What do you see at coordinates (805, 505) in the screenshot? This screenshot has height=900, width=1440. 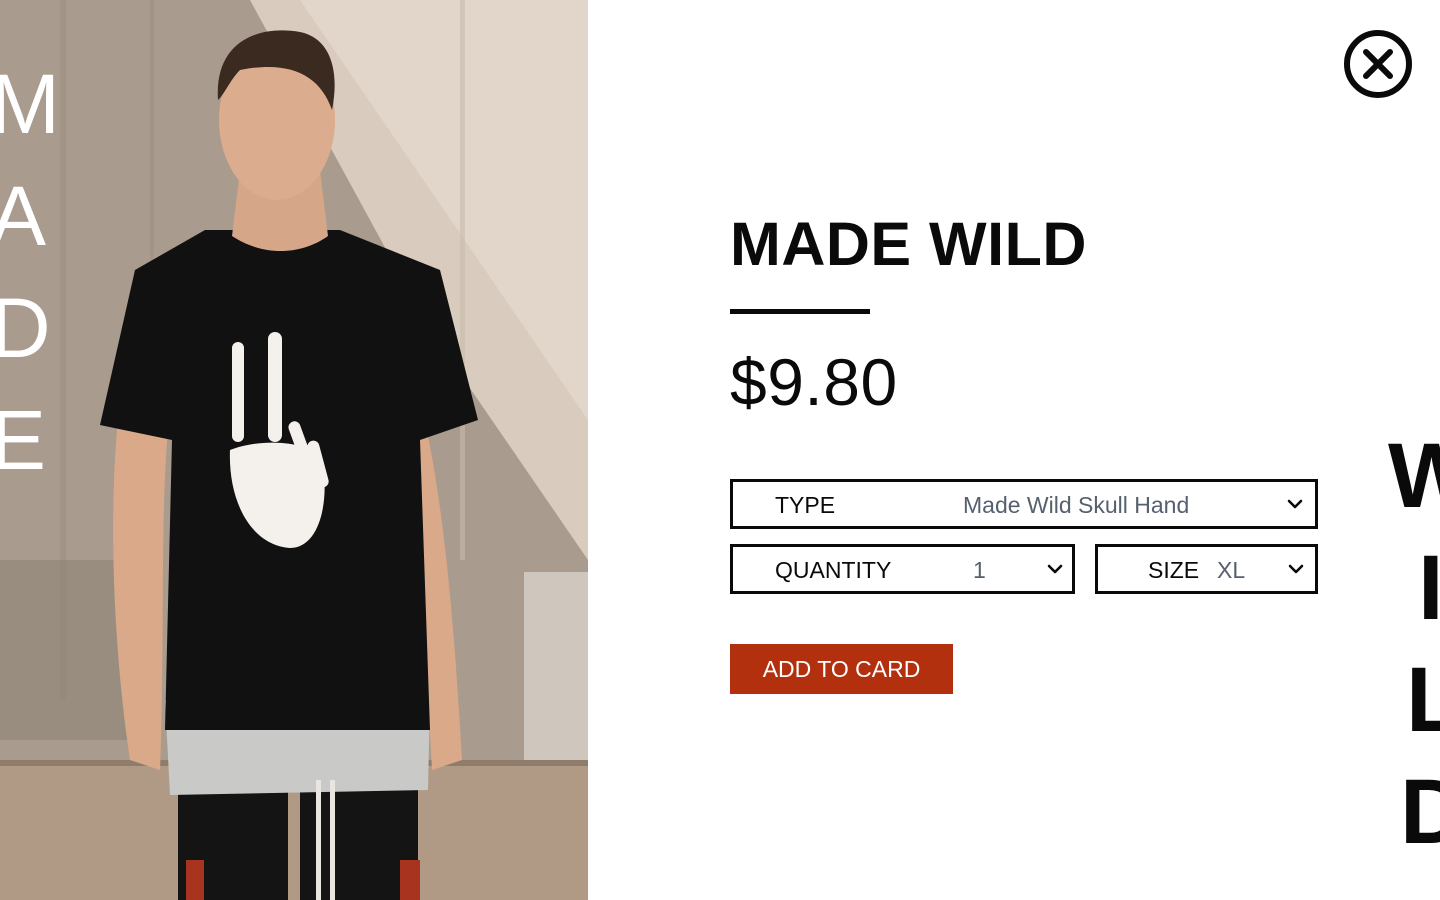 I see `type-label: TYPE` at bounding box center [805, 505].